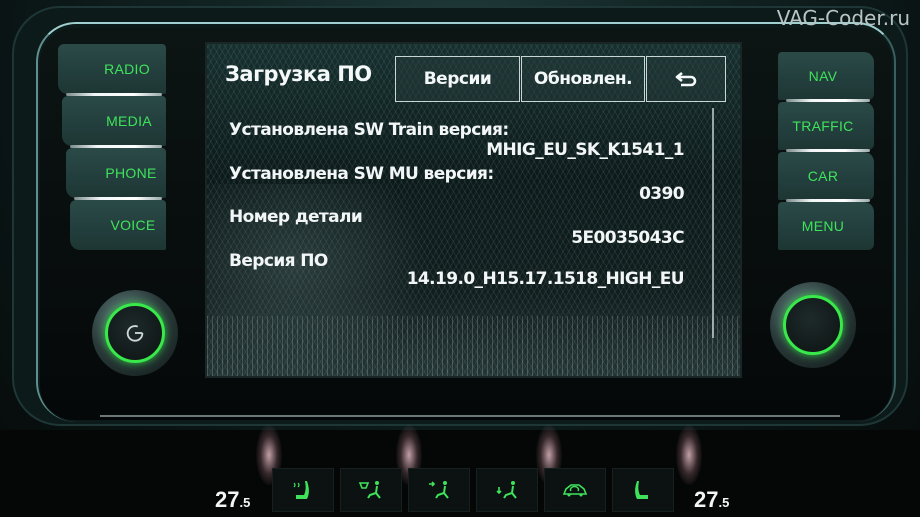 The height and width of the screenshot is (517, 920). I want to click on seat-heat-right-button, so click(643, 490).